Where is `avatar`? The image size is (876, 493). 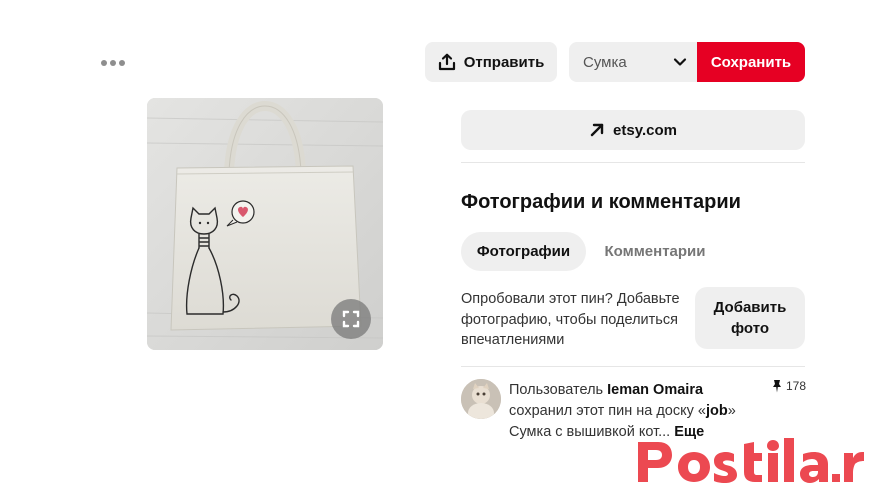 avatar is located at coordinates (481, 399).